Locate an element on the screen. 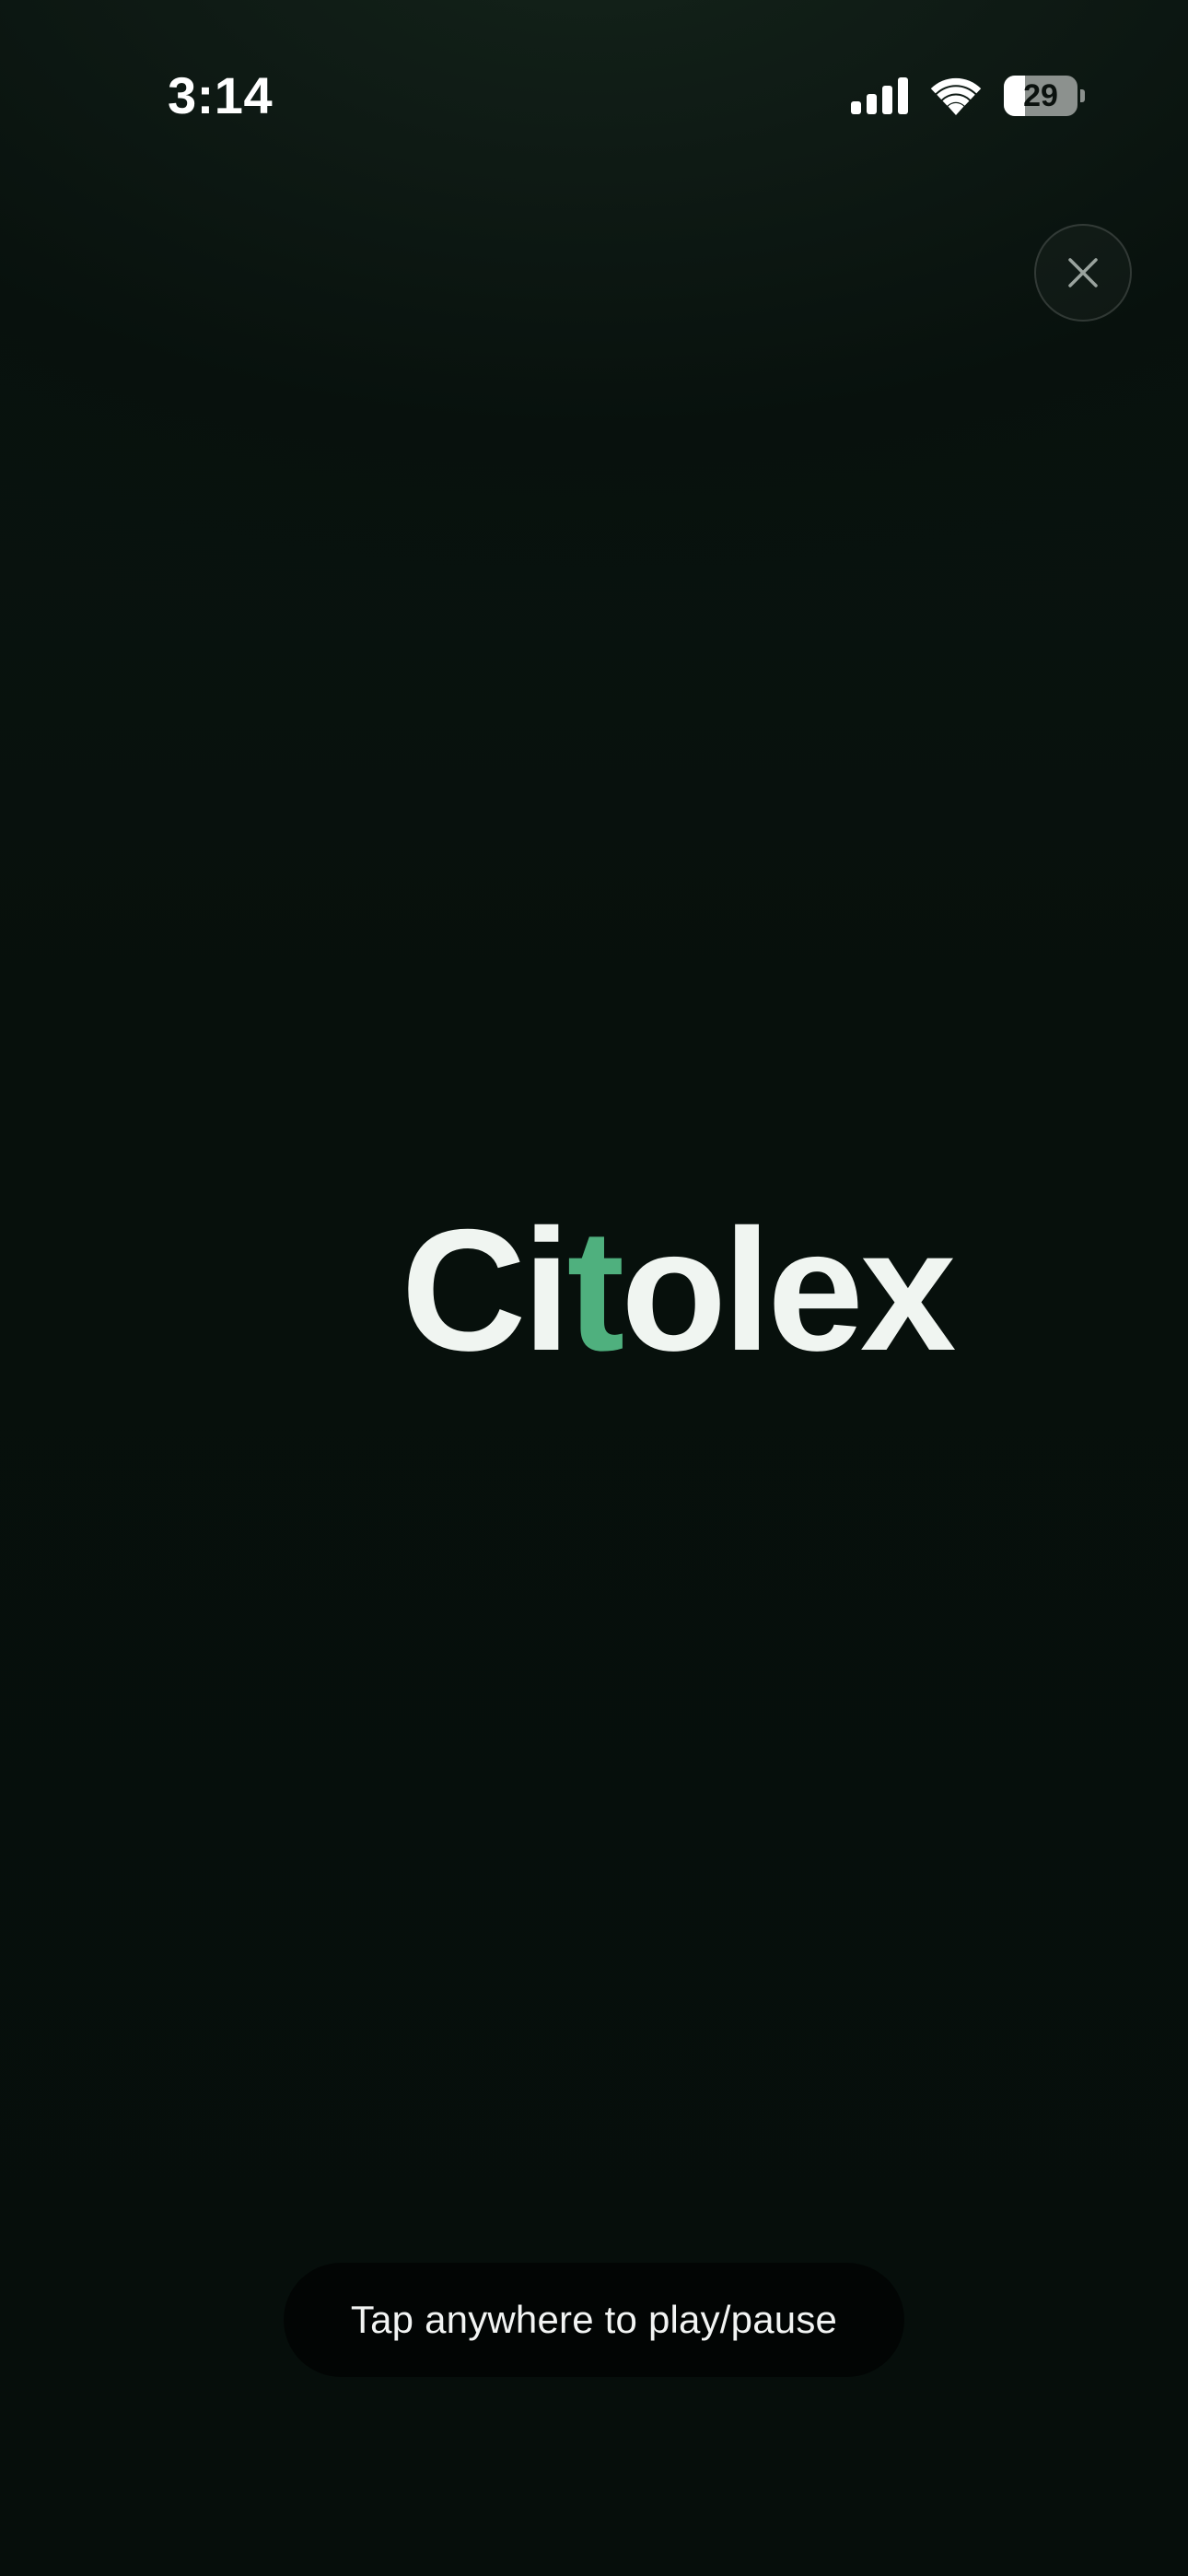 Image resolution: width=1188 pixels, height=2576 pixels. close-icon is located at coordinates (1083, 272).